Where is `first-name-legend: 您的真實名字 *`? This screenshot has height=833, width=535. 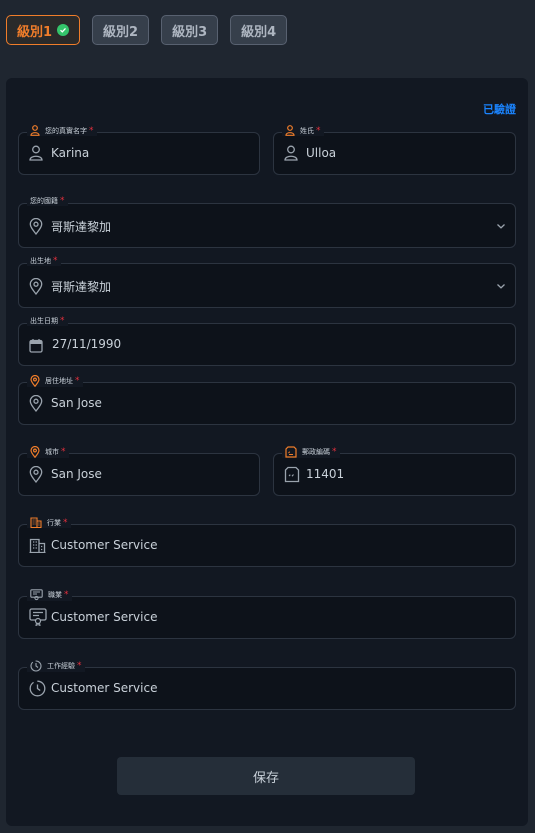
first-name-legend: 您的真實名字 * is located at coordinates (62, 130).